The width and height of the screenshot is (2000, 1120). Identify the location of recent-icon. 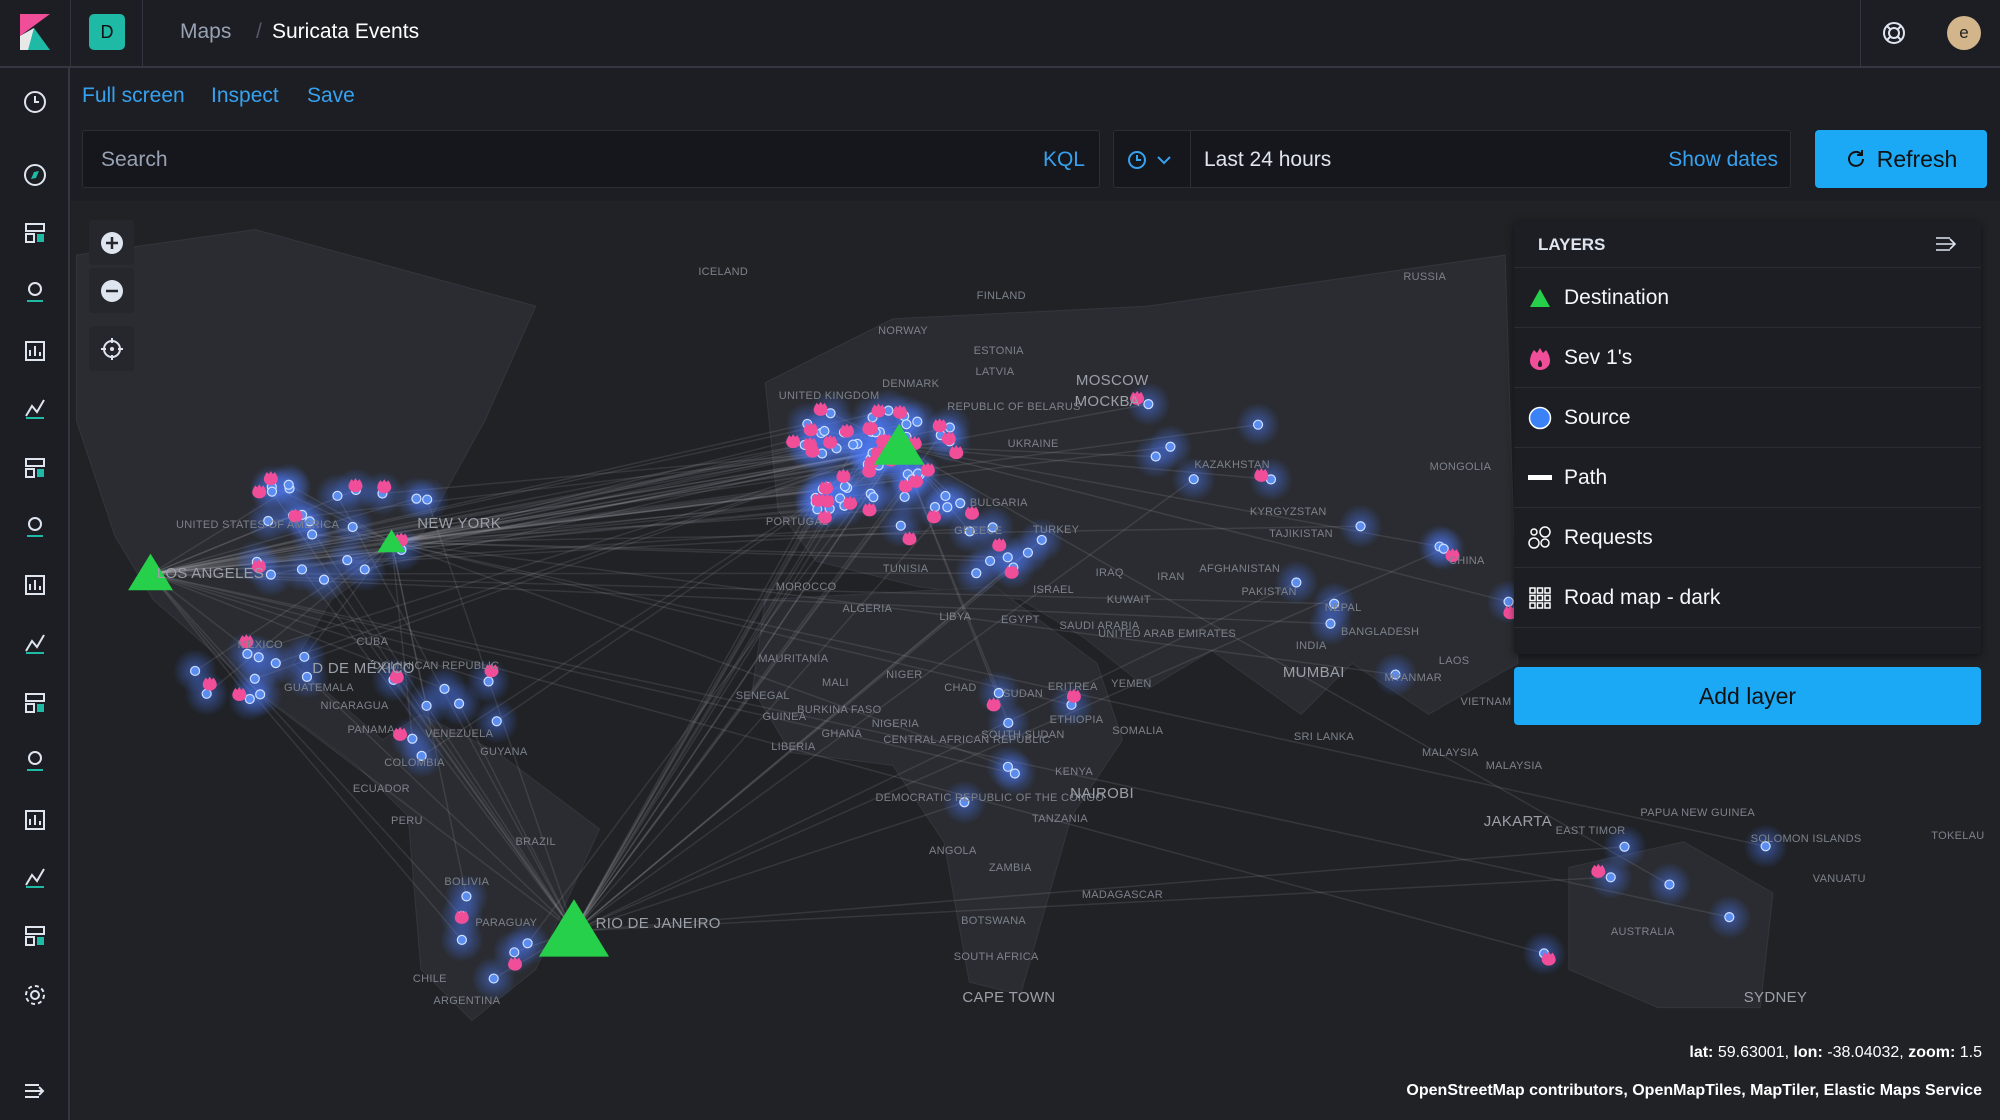
(35, 102).